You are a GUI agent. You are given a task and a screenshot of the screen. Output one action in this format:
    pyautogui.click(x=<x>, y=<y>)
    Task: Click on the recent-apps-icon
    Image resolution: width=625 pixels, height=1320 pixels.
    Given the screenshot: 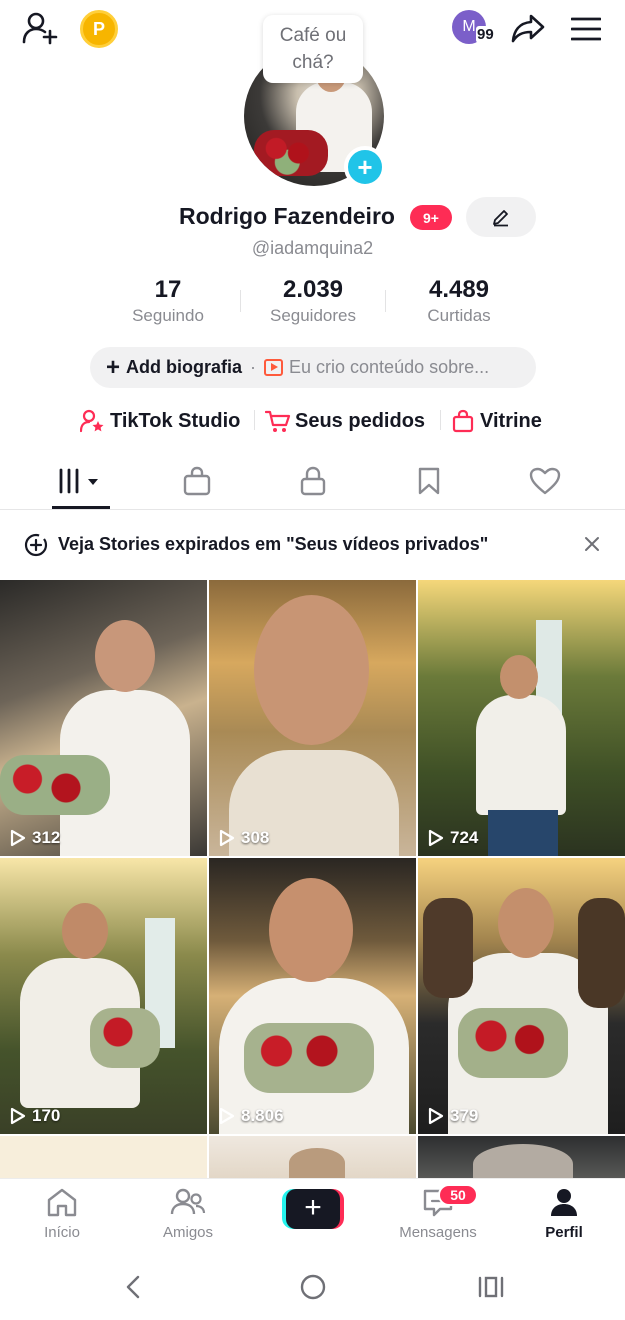 What is the action you would take?
    pyautogui.click(x=491, y=1287)
    